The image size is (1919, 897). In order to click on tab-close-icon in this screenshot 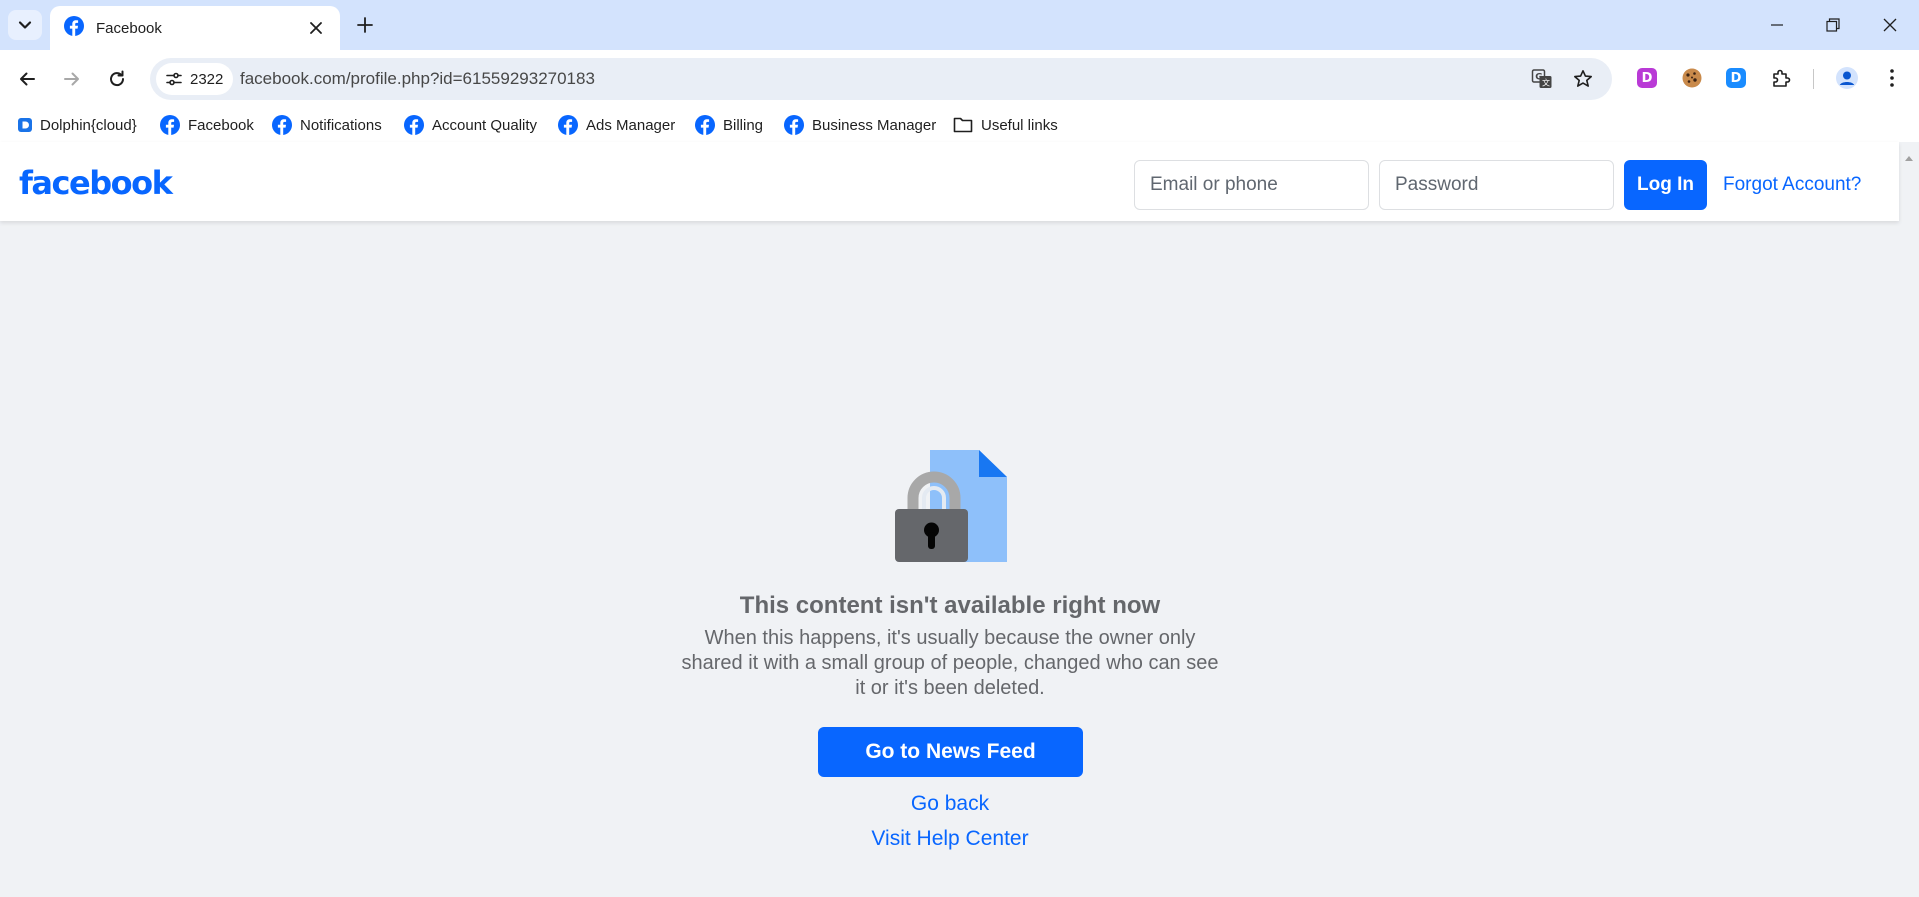, I will do `click(316, 28)`.